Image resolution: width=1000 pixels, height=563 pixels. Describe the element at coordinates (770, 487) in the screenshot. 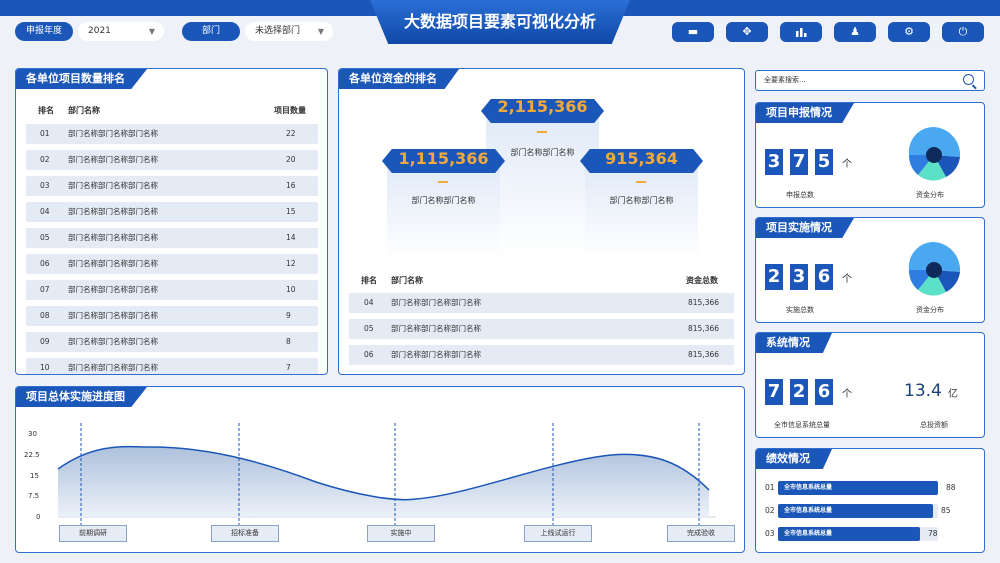

I see `perf-rank: 01` at that location.